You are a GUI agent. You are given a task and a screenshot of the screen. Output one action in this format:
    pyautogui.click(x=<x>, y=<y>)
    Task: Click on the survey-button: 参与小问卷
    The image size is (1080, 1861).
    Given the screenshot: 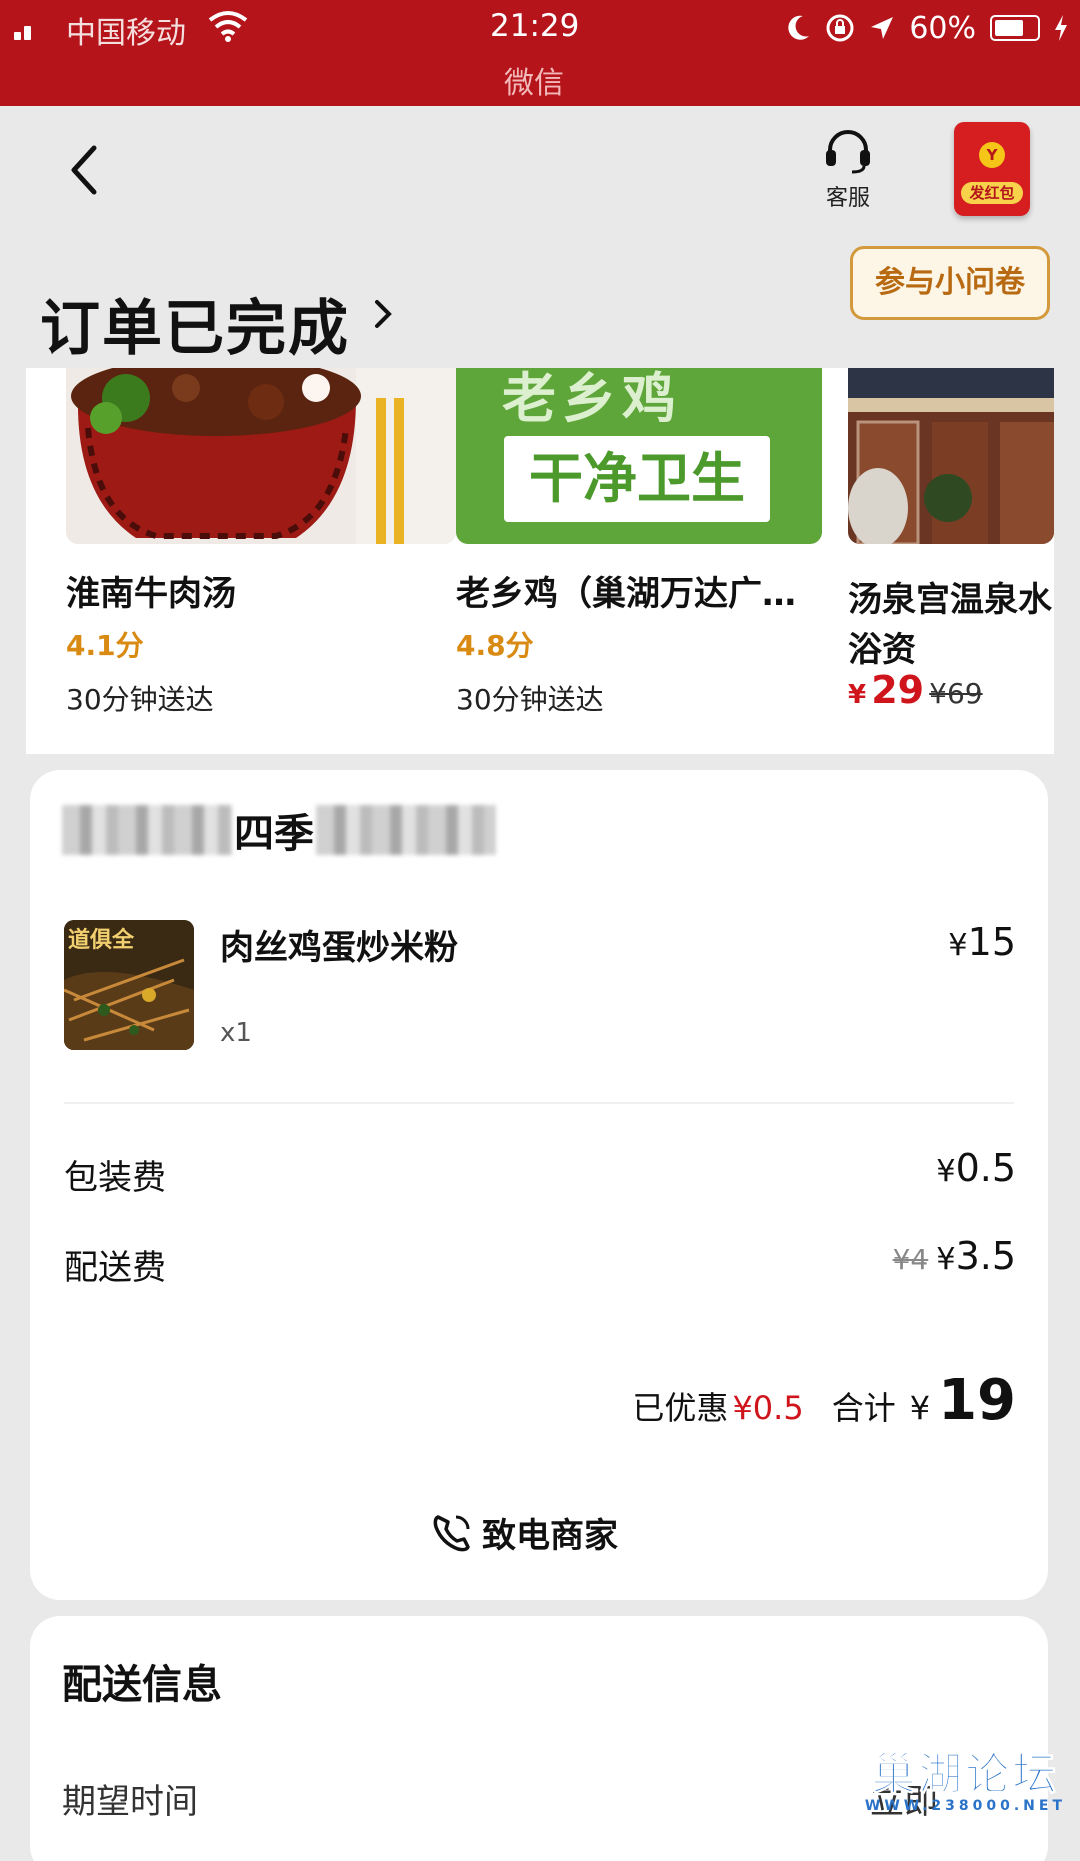 What is the action you would take?
    pyautogui.click(x=950, y=283)
    